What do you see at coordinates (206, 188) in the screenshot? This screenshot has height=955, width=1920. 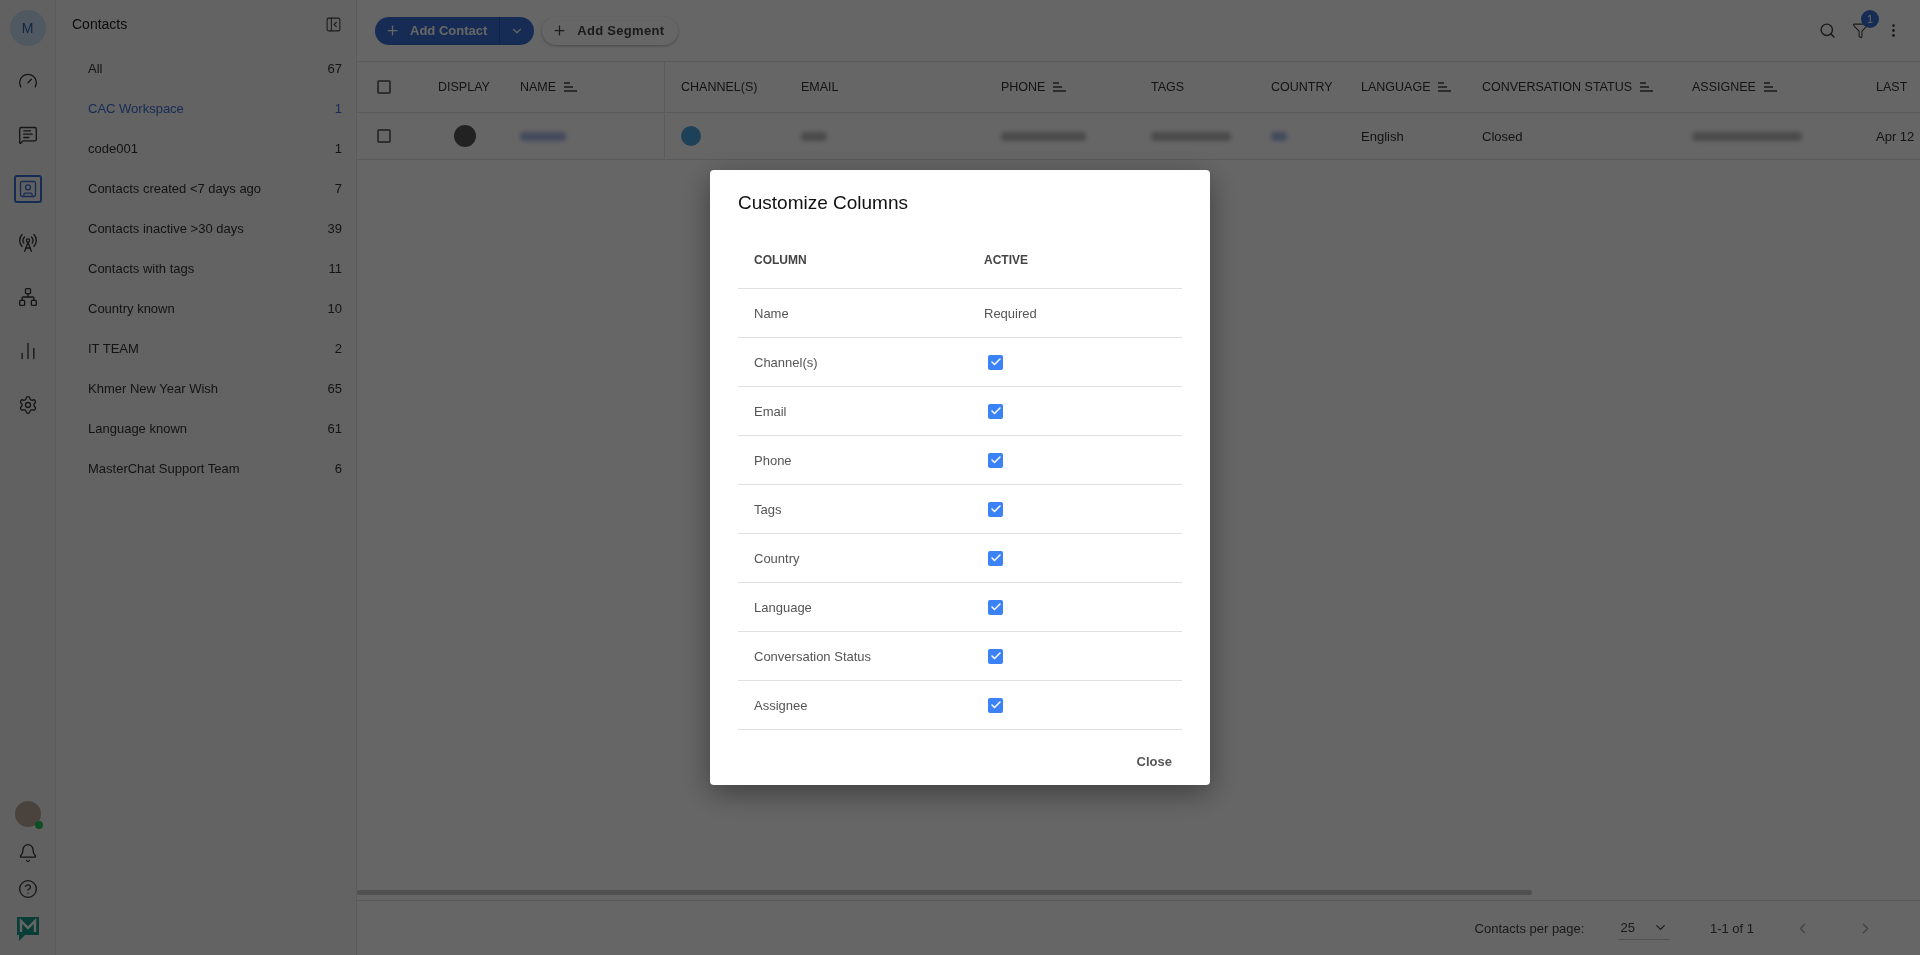 I see `segment-item: Contacts created <7 days ago 7` at bounding box center [206, 188].